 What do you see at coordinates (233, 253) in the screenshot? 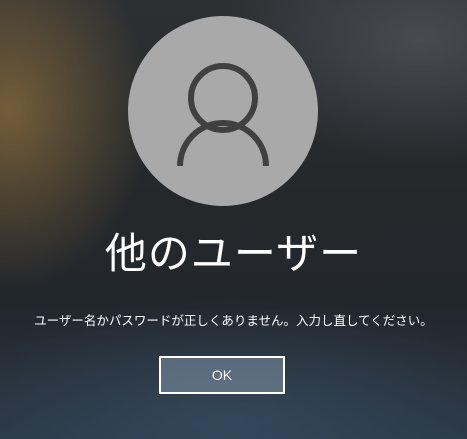
I see `user-name-label: 他のユーザー` at bounding box center [233, 253].